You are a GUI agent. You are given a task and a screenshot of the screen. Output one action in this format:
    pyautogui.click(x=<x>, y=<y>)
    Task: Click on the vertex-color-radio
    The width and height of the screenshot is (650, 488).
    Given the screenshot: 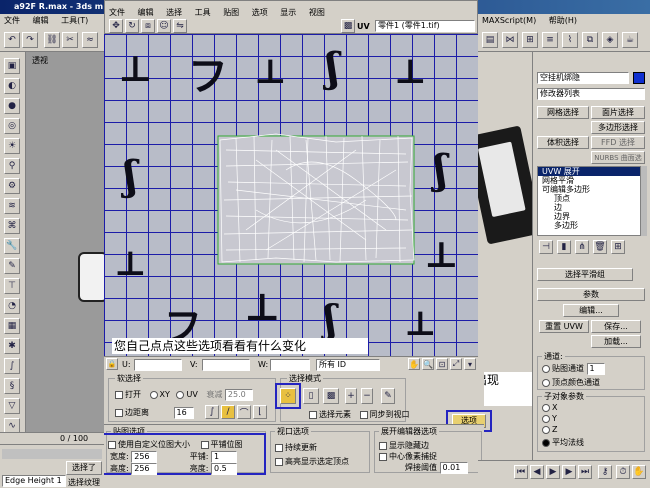 What is the action you would take?
    pyautogui.click(x=546, y=382)
    